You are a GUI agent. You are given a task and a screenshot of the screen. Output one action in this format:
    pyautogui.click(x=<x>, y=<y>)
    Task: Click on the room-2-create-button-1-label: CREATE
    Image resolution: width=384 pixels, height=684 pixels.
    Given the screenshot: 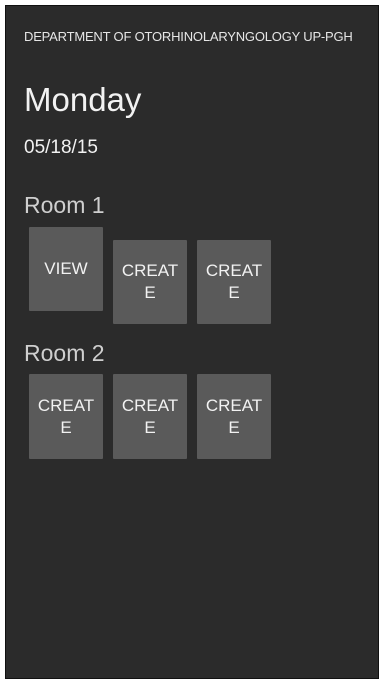 What is the action you would take?
    pyautogui.click(x=66, y=416)
    